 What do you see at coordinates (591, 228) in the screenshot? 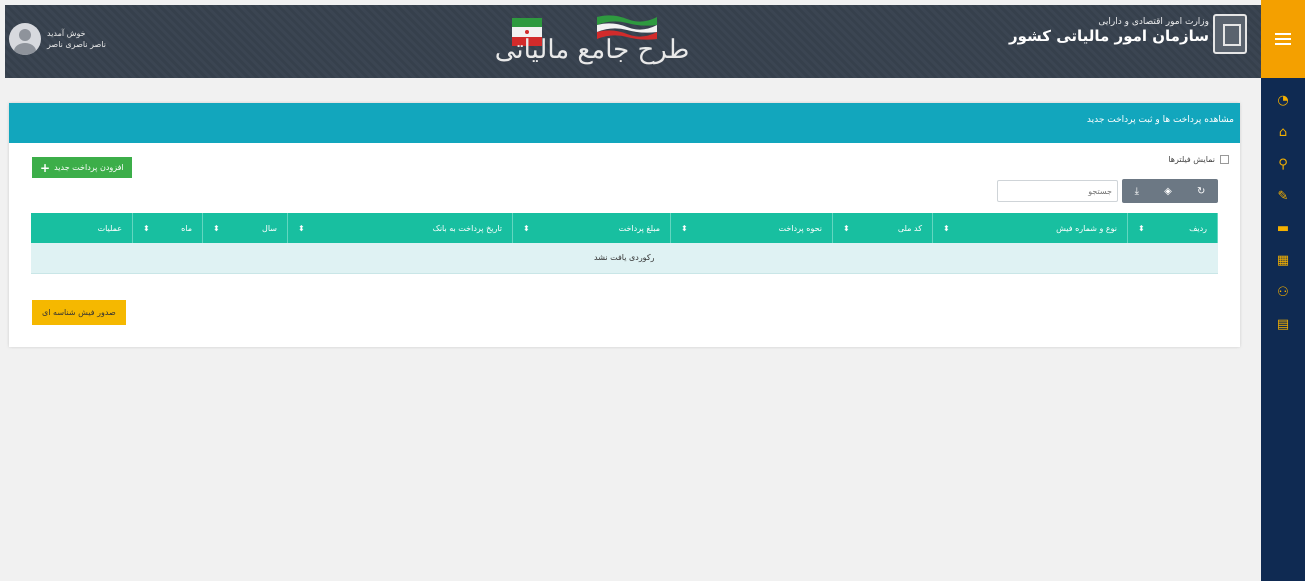
I see `column-header: مبلغ پرداخت ⬍` at bounding box center [591, 228].